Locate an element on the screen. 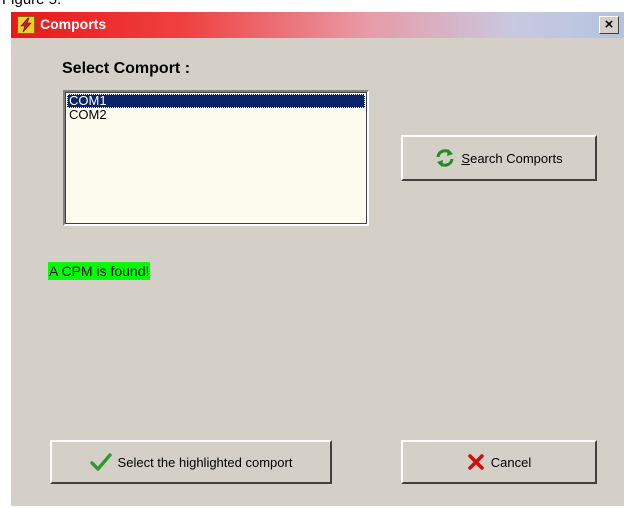 The height and width of the screenshot is (508, 626). comport-listbox: COM1 COM2 is located at coordinates (216, 158).